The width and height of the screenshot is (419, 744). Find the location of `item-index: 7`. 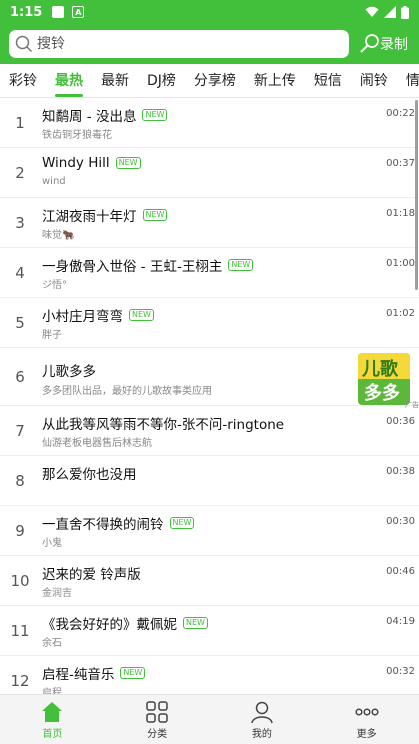

item-index: 7 is located at coordinates (20, 431).